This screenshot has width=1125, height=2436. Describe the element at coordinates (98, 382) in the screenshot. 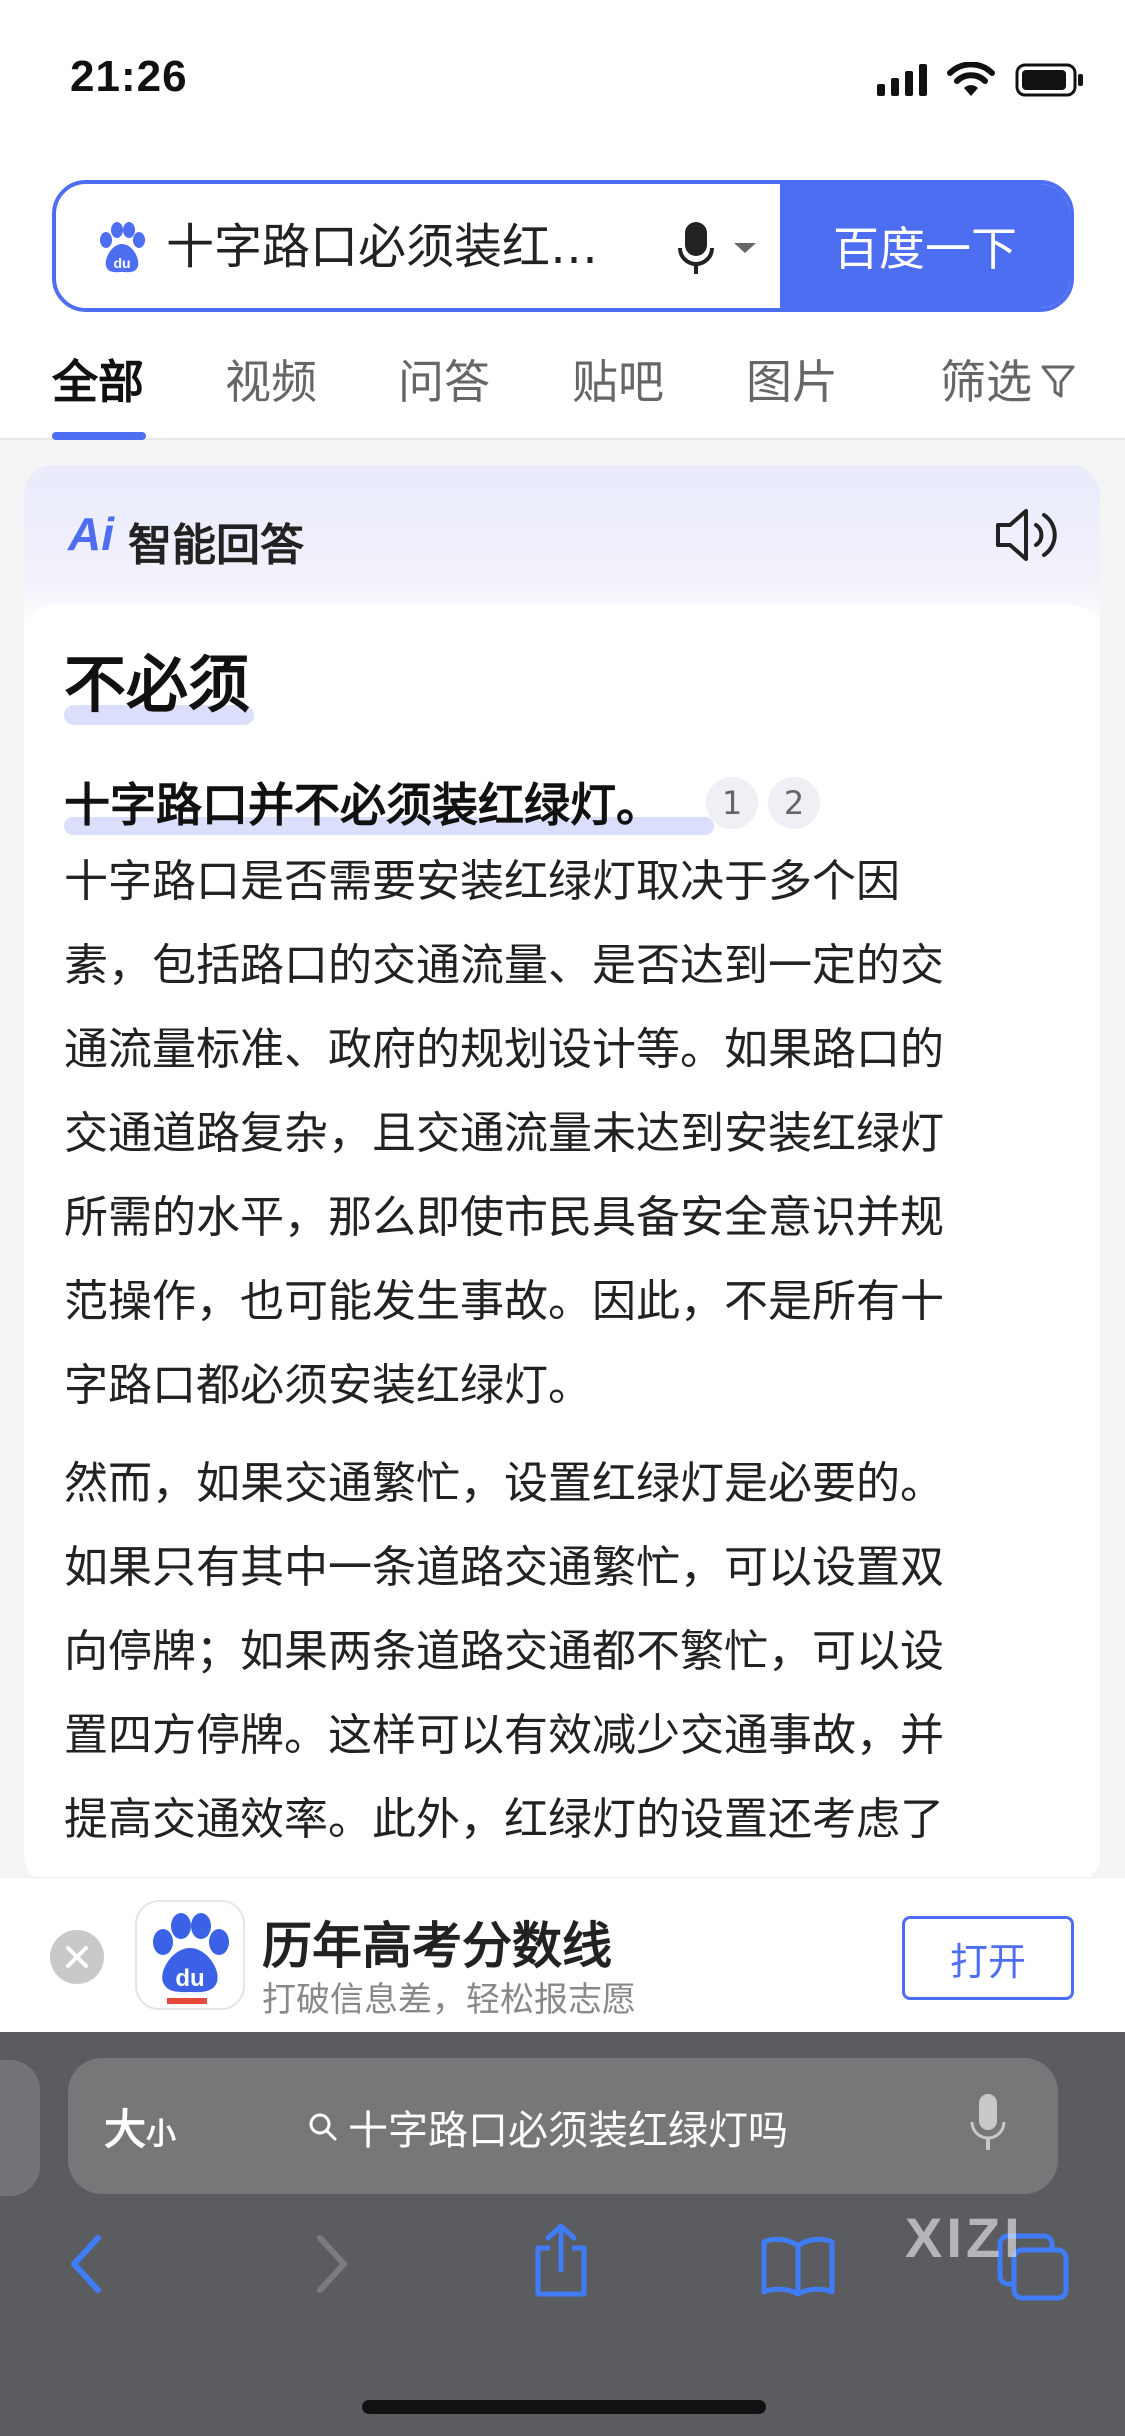

I see `tab-all: 全部` at that location.